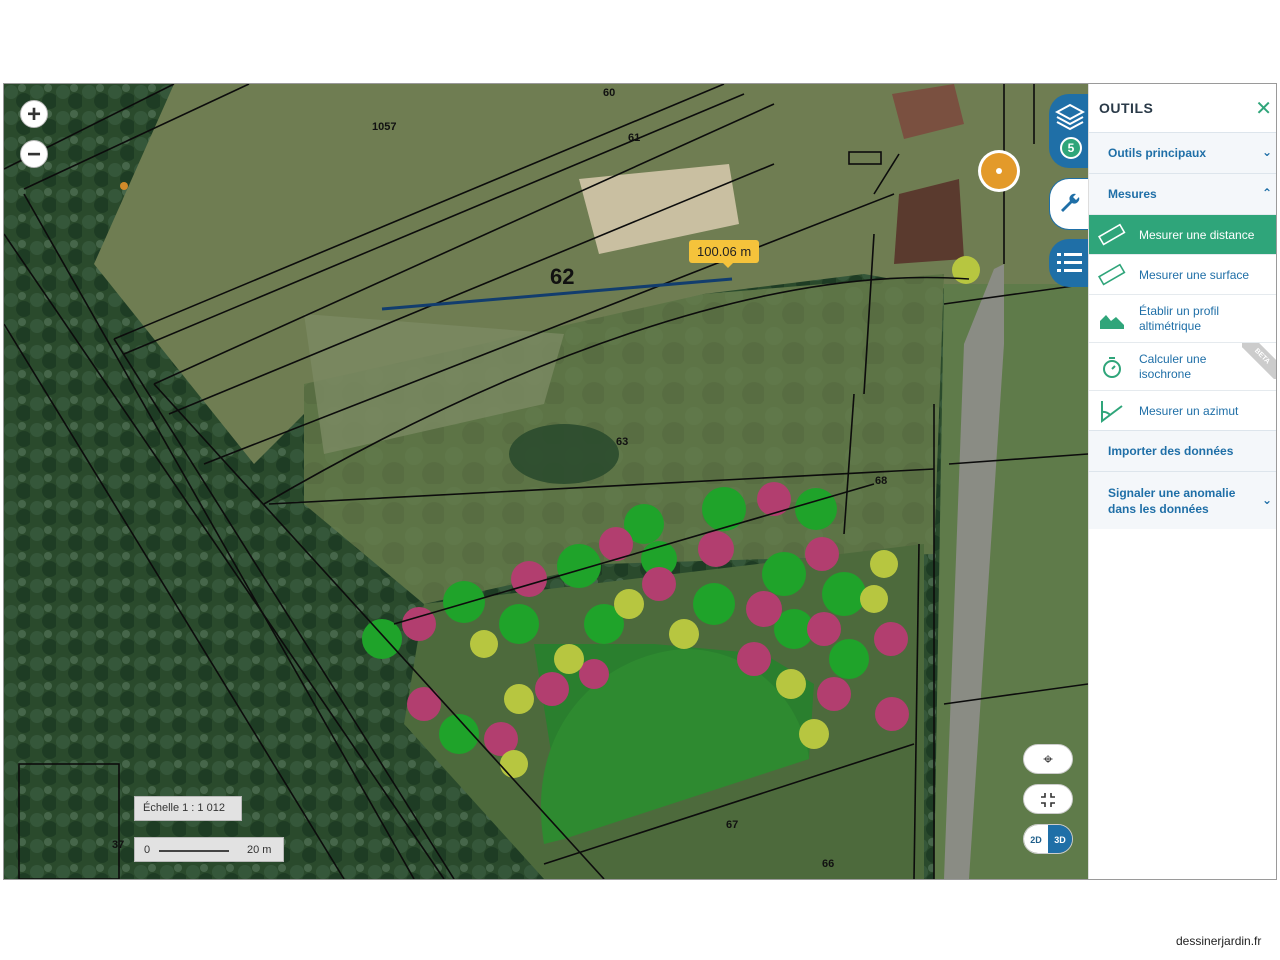  I want to click on fullscreen-button, so click(1048, 799).